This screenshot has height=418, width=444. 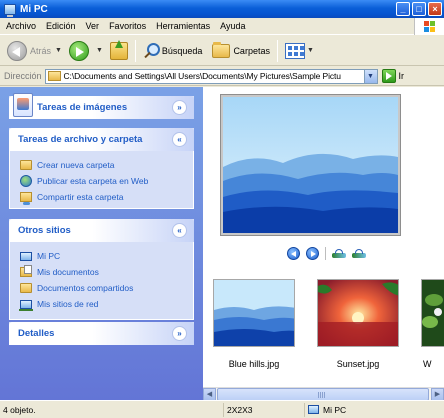 What do you see at coordinates (60, 26) in the screenshot?
I see `menu-edicion: Edición` at bounding box center [60, 26].